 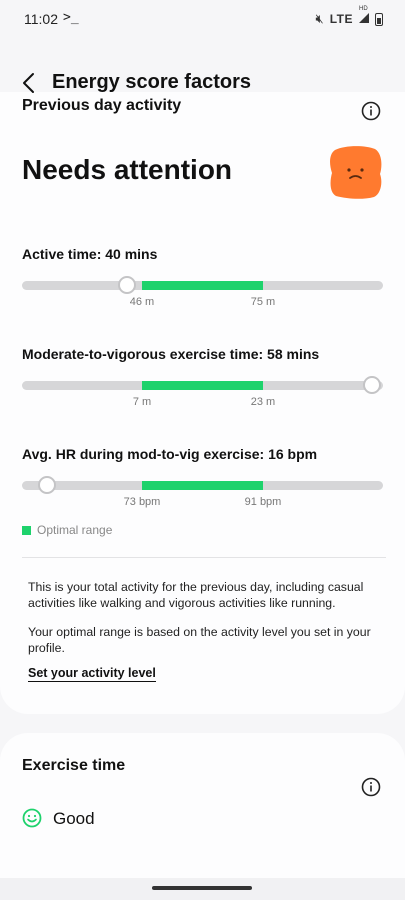 I want to click on range-max-label: 75 m, so click(x=263, y=302).